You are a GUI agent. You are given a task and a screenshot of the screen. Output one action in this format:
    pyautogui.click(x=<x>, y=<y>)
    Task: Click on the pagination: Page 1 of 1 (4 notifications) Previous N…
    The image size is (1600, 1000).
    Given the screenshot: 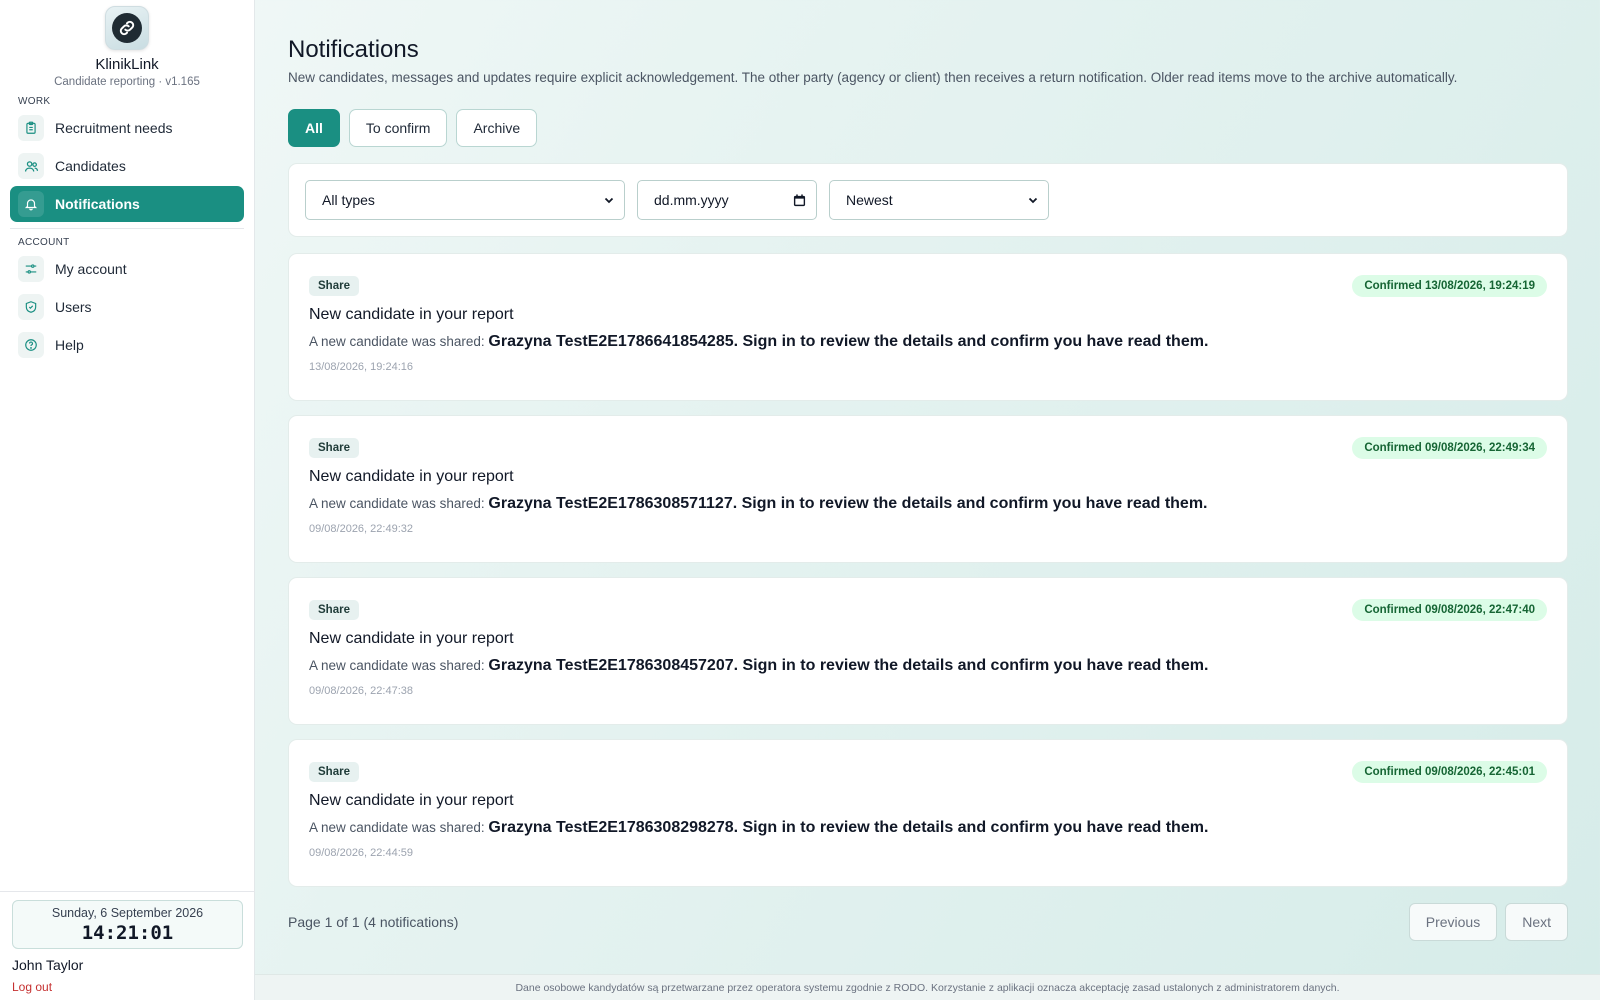 What is the action you would take?
    pyautogui.click(x=928, y=922)
    